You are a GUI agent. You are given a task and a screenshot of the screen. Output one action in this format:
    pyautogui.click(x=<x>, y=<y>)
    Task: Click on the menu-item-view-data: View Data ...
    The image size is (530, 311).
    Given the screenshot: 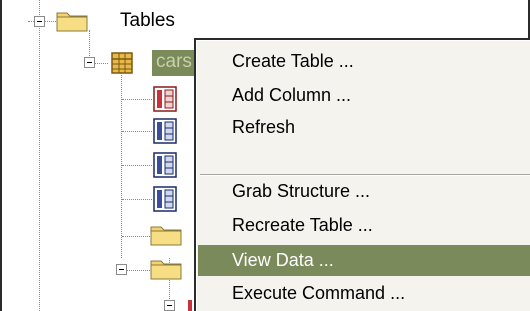 What is the action you would take?
    pyautogui.click(x=364, y=260)
    